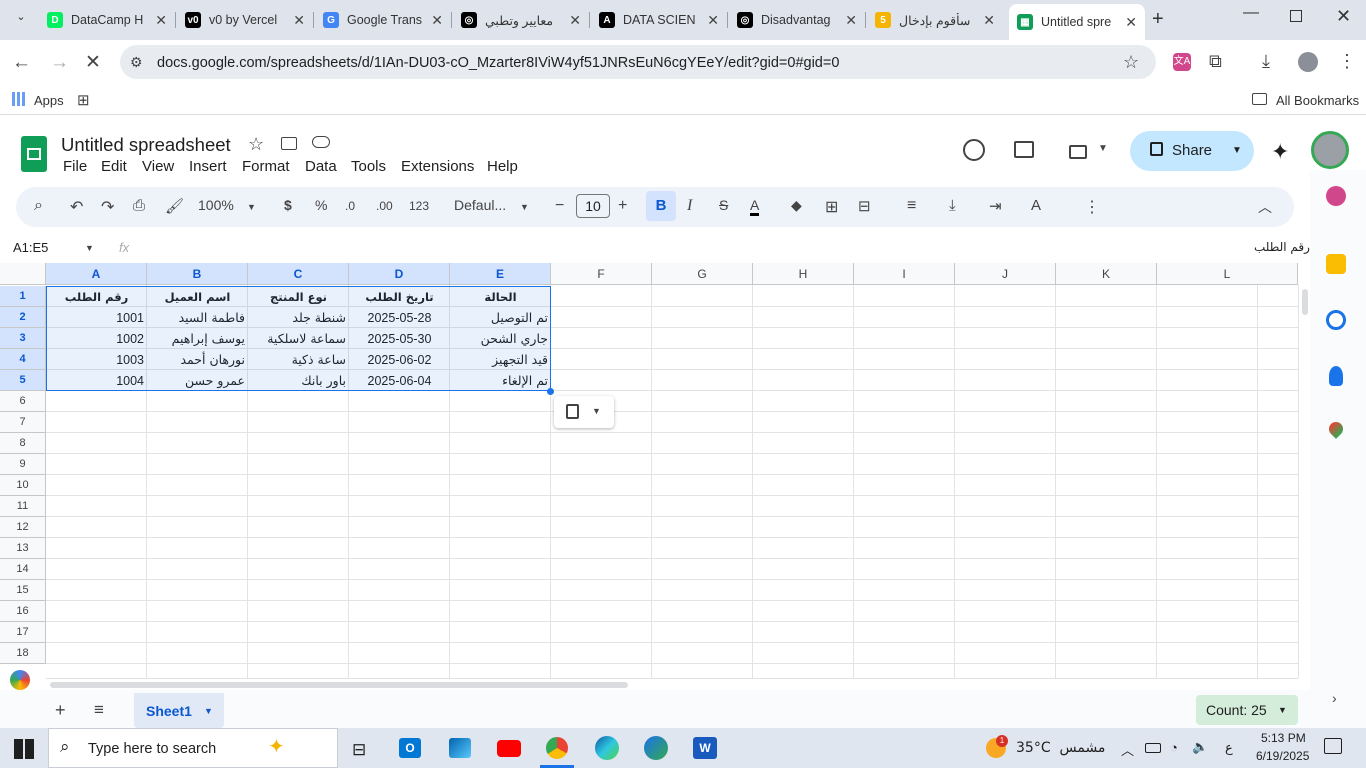 This screenshot has width=1366, height=768. Describe the element at coordinates (705, 748) in the screenshot. I see `word-icon: W` at that location.